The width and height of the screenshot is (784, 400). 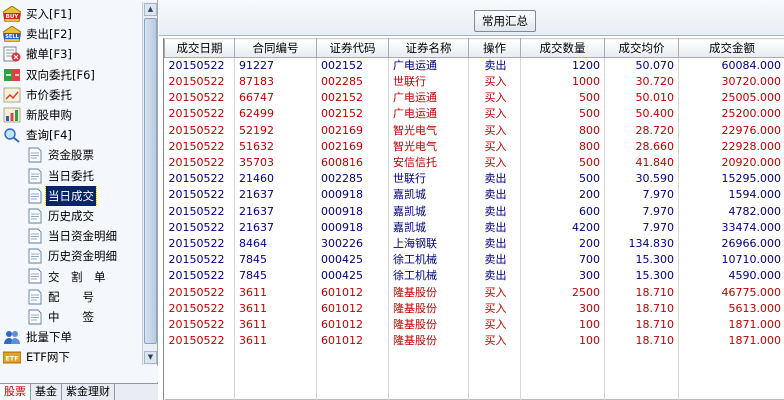 What do you see at coordinates (150, 357) in the screenshot?
I see `scroll-down-arrow-icon: ▼` at bounding box center [150, 357].